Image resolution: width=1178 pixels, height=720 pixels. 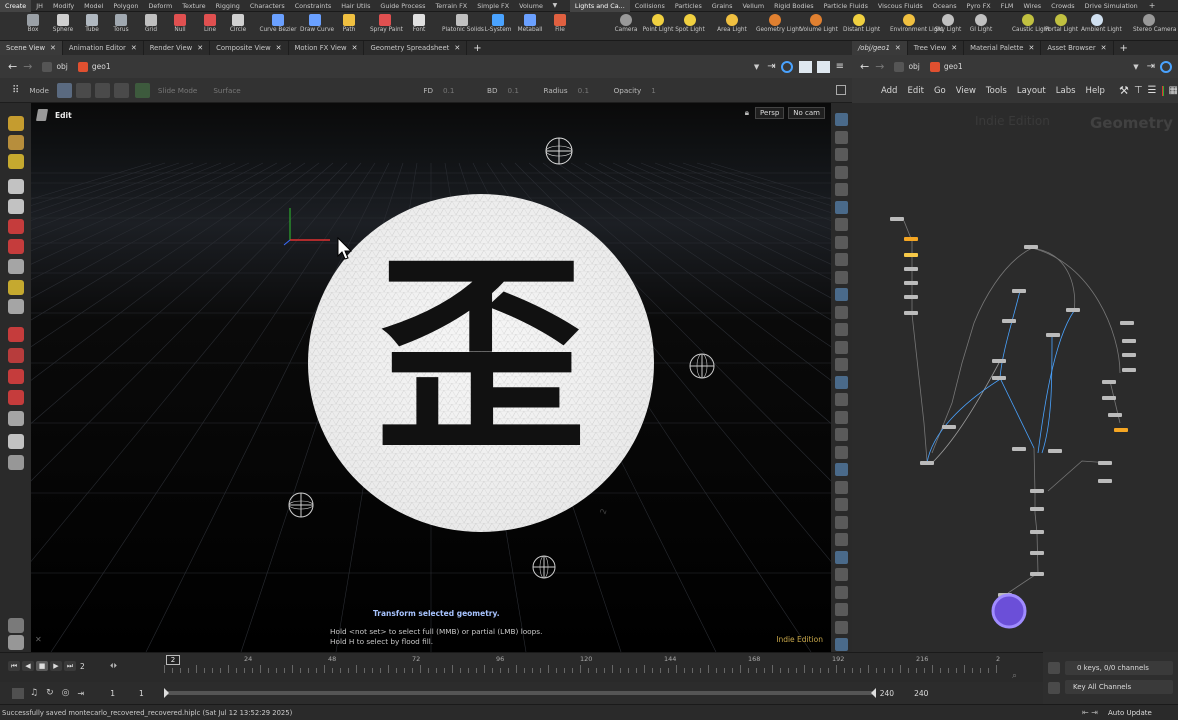 What do you see at coordinates (125, 6) in the screenshot?
I see `shelf-tab: Polygon` at bounding box center [125, 6].